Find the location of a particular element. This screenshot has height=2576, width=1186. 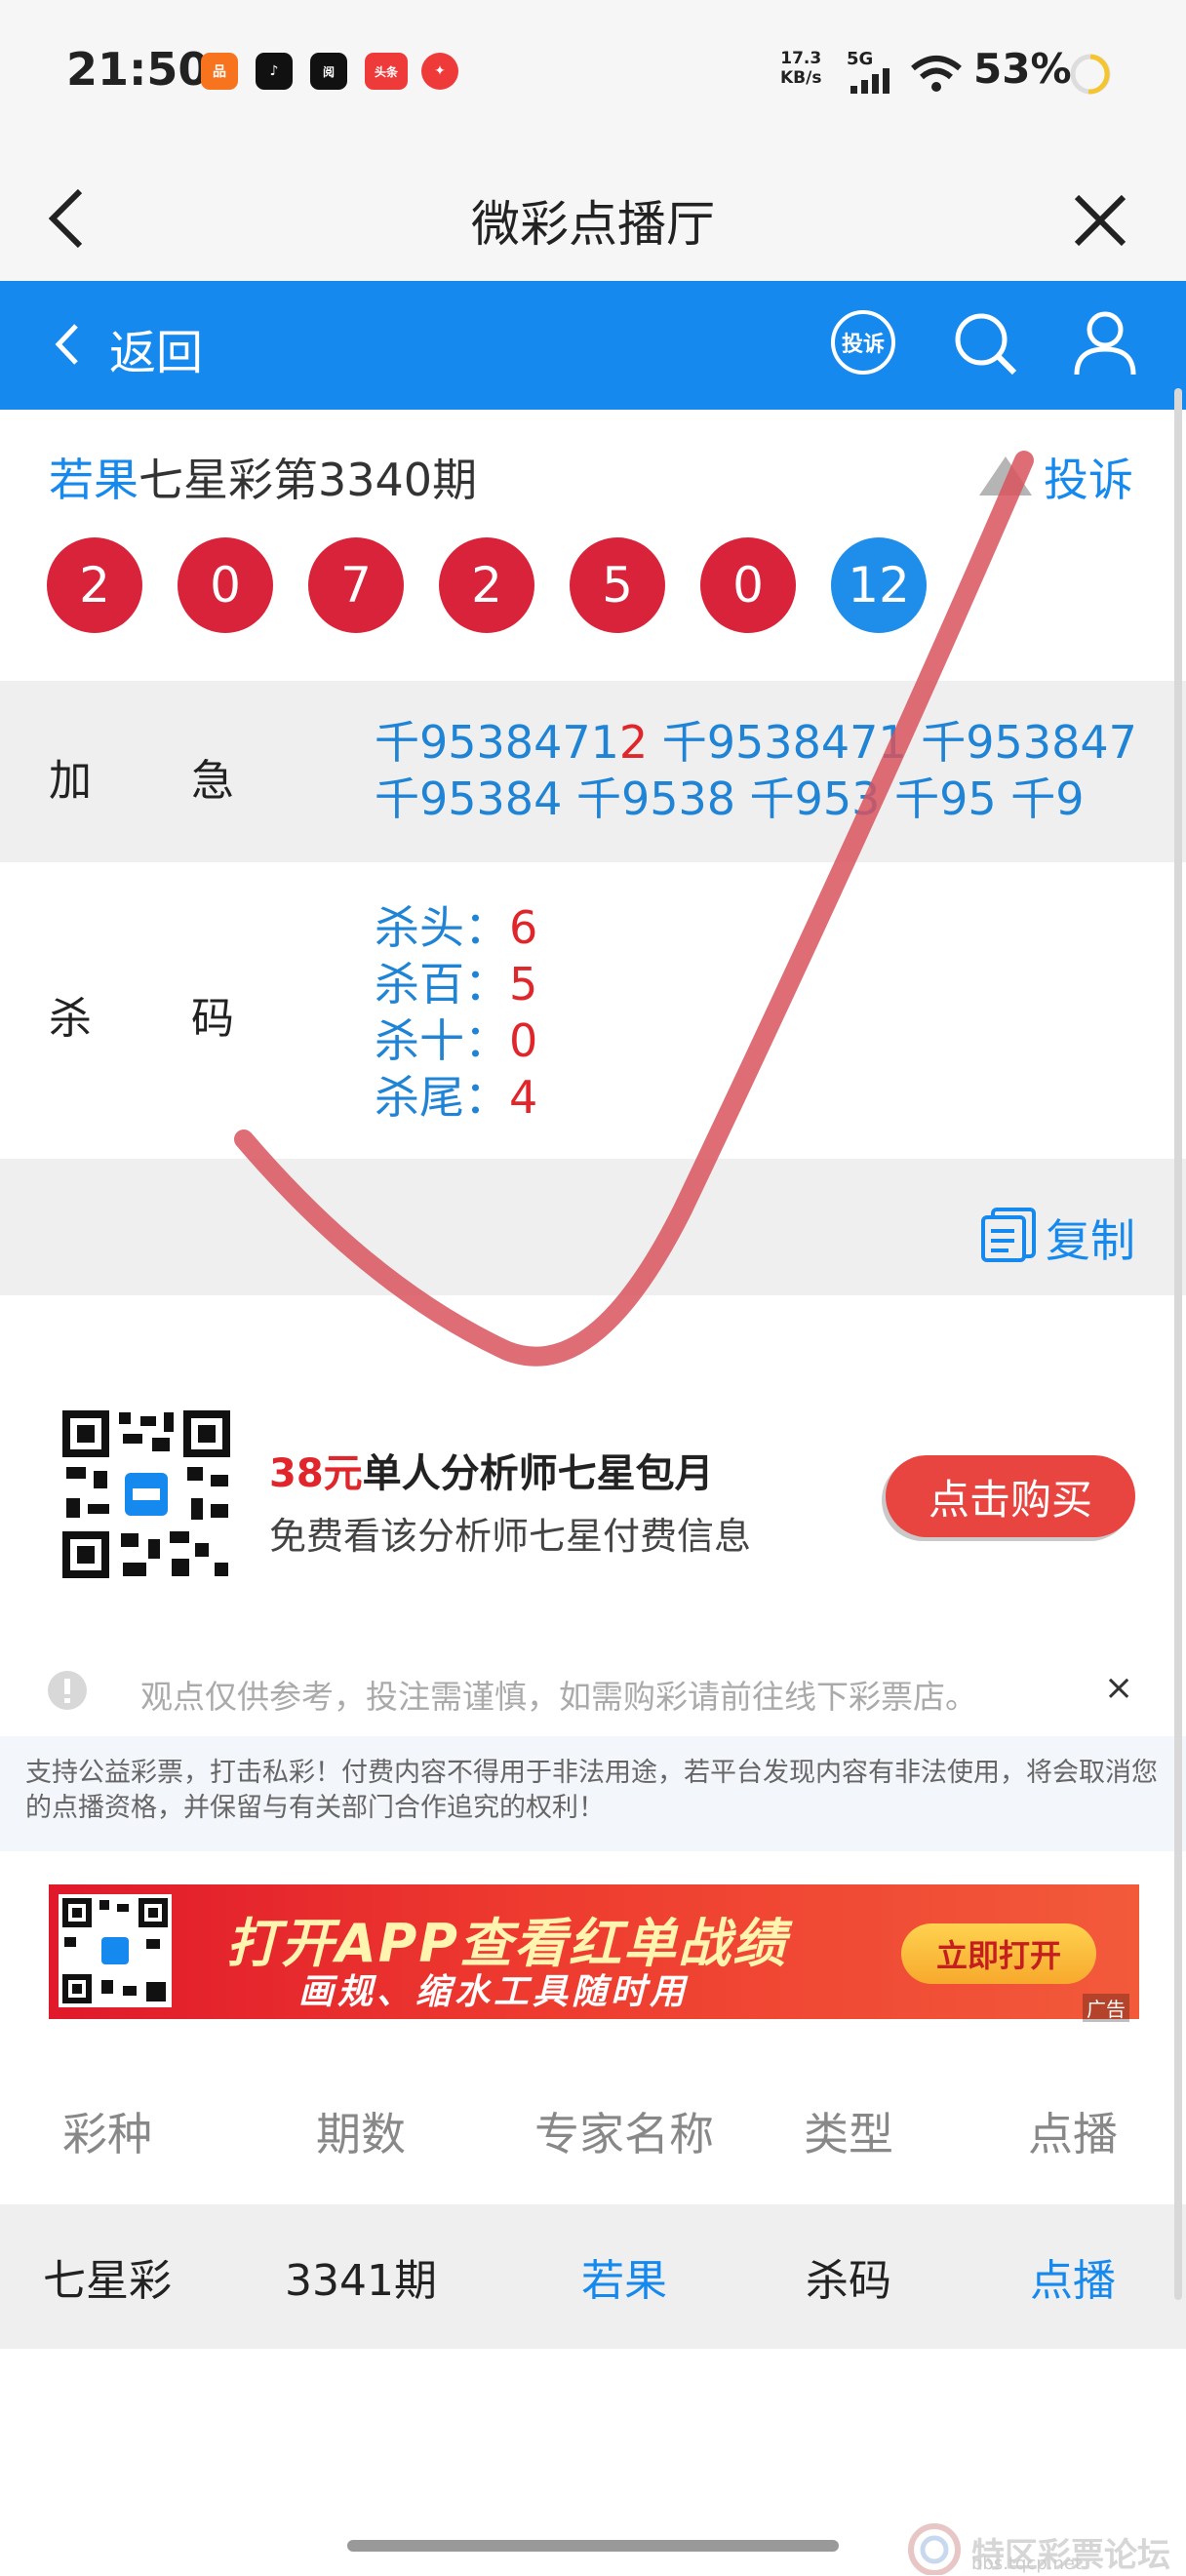

banner-subtitle: 画规、缩水工具随时用 is located at coordinates (494, 1992).